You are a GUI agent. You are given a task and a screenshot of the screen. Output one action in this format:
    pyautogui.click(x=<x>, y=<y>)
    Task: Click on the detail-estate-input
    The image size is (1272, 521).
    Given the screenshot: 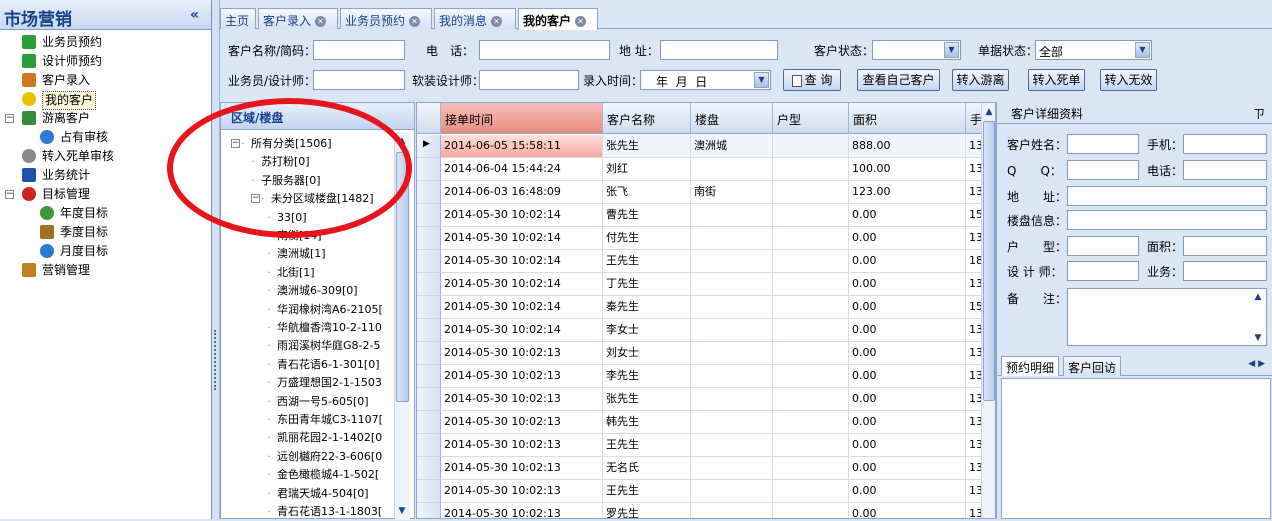 What is the action you would take?
    pyautogui.click(x=1167, y=220)
    